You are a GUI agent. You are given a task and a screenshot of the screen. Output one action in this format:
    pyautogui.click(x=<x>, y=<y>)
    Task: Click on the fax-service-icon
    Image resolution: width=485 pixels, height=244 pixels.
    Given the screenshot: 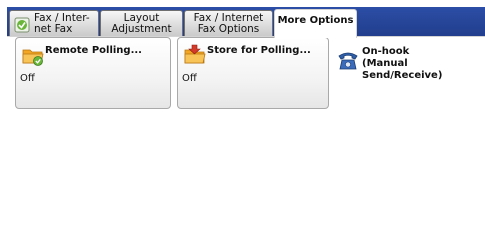 What is the action you would take?
    pyautogui.click(x=22, y=25)
    